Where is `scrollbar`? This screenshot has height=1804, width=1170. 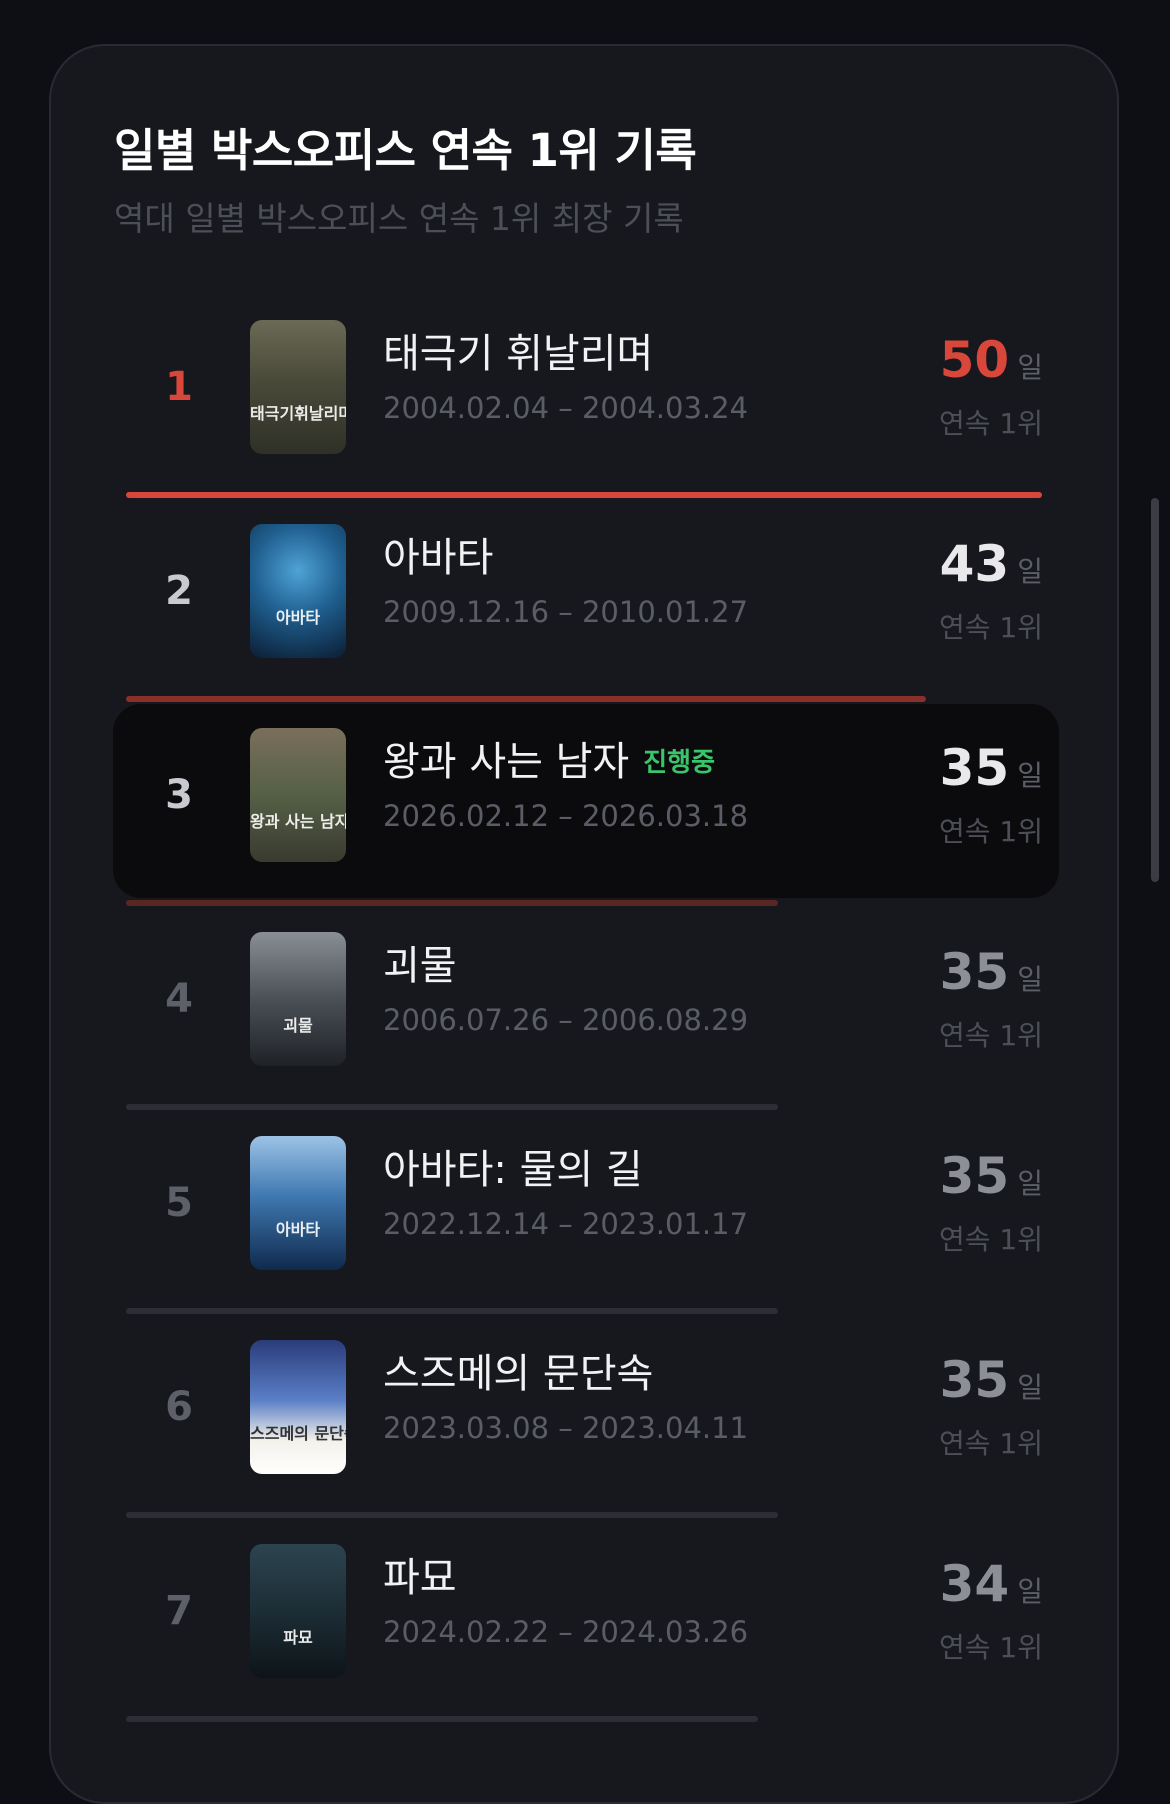 scrollbar is located at coordinates (1155, 690).